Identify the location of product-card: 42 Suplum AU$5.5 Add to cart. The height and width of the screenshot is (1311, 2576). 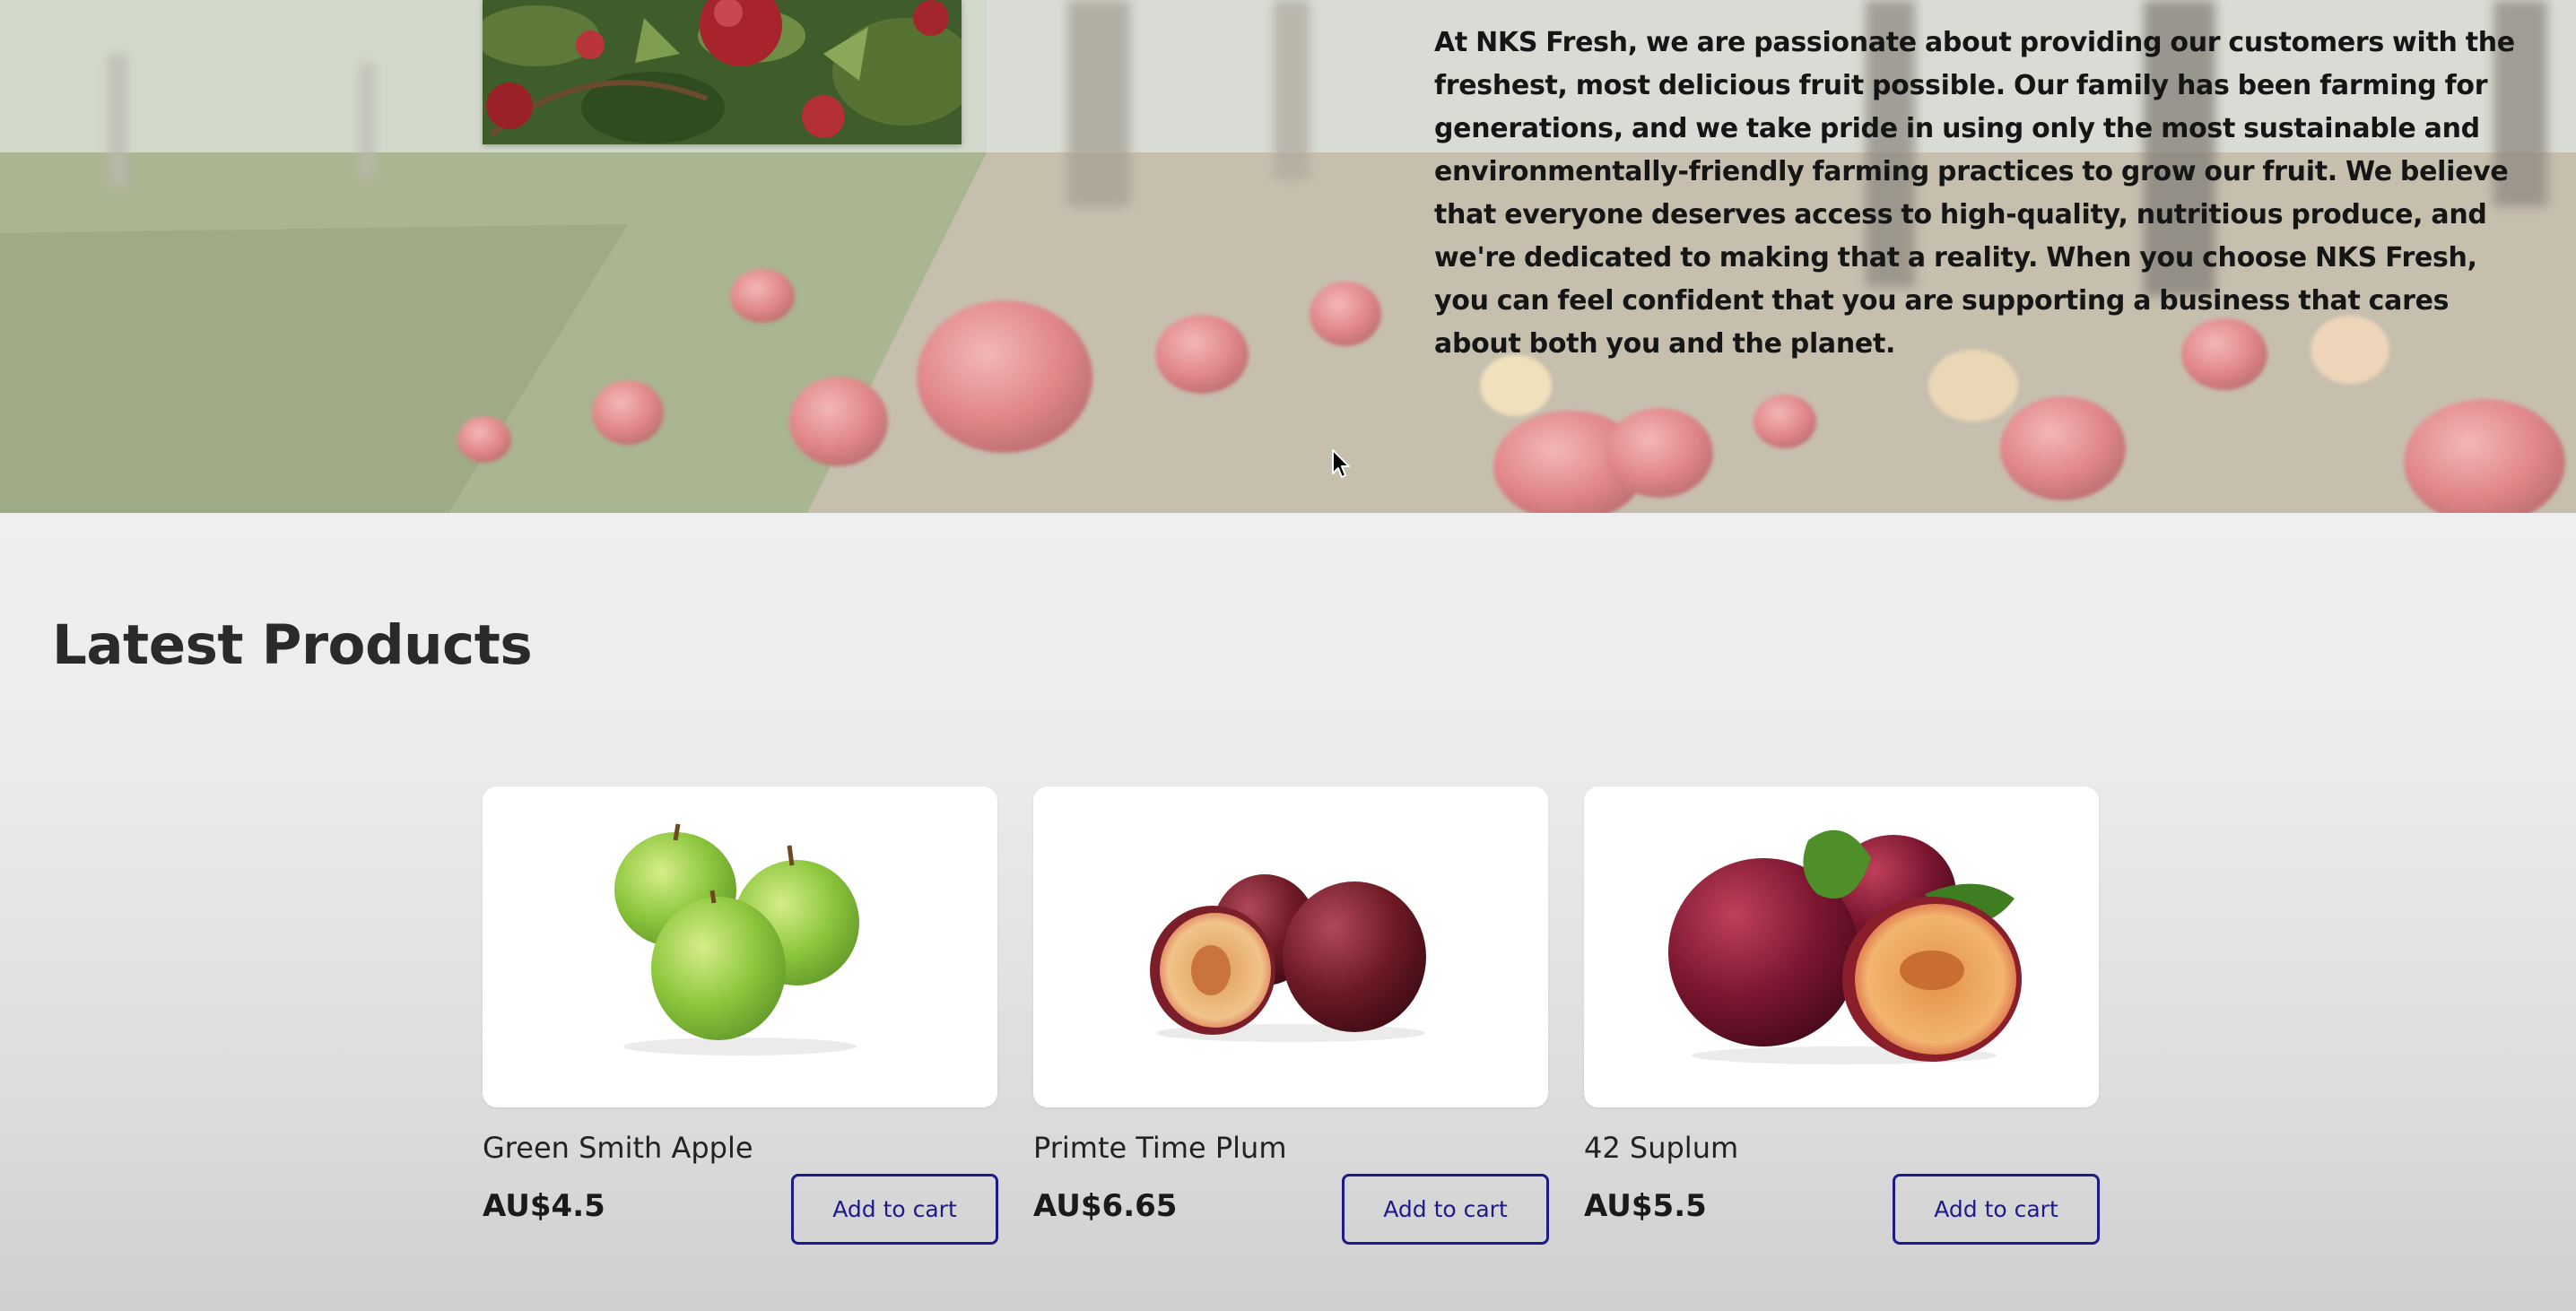
(1842, 1019).